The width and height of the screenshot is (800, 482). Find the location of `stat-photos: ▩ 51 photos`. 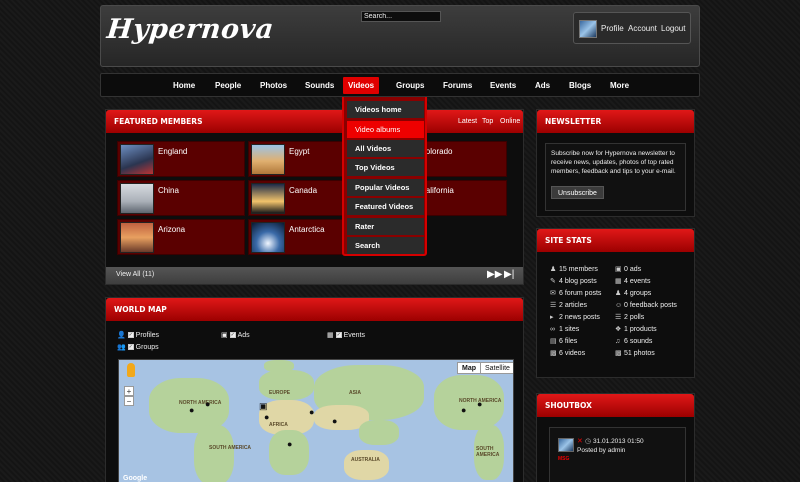

stat-photos: ▩ 51 photos is located at coordinates (654, 354).